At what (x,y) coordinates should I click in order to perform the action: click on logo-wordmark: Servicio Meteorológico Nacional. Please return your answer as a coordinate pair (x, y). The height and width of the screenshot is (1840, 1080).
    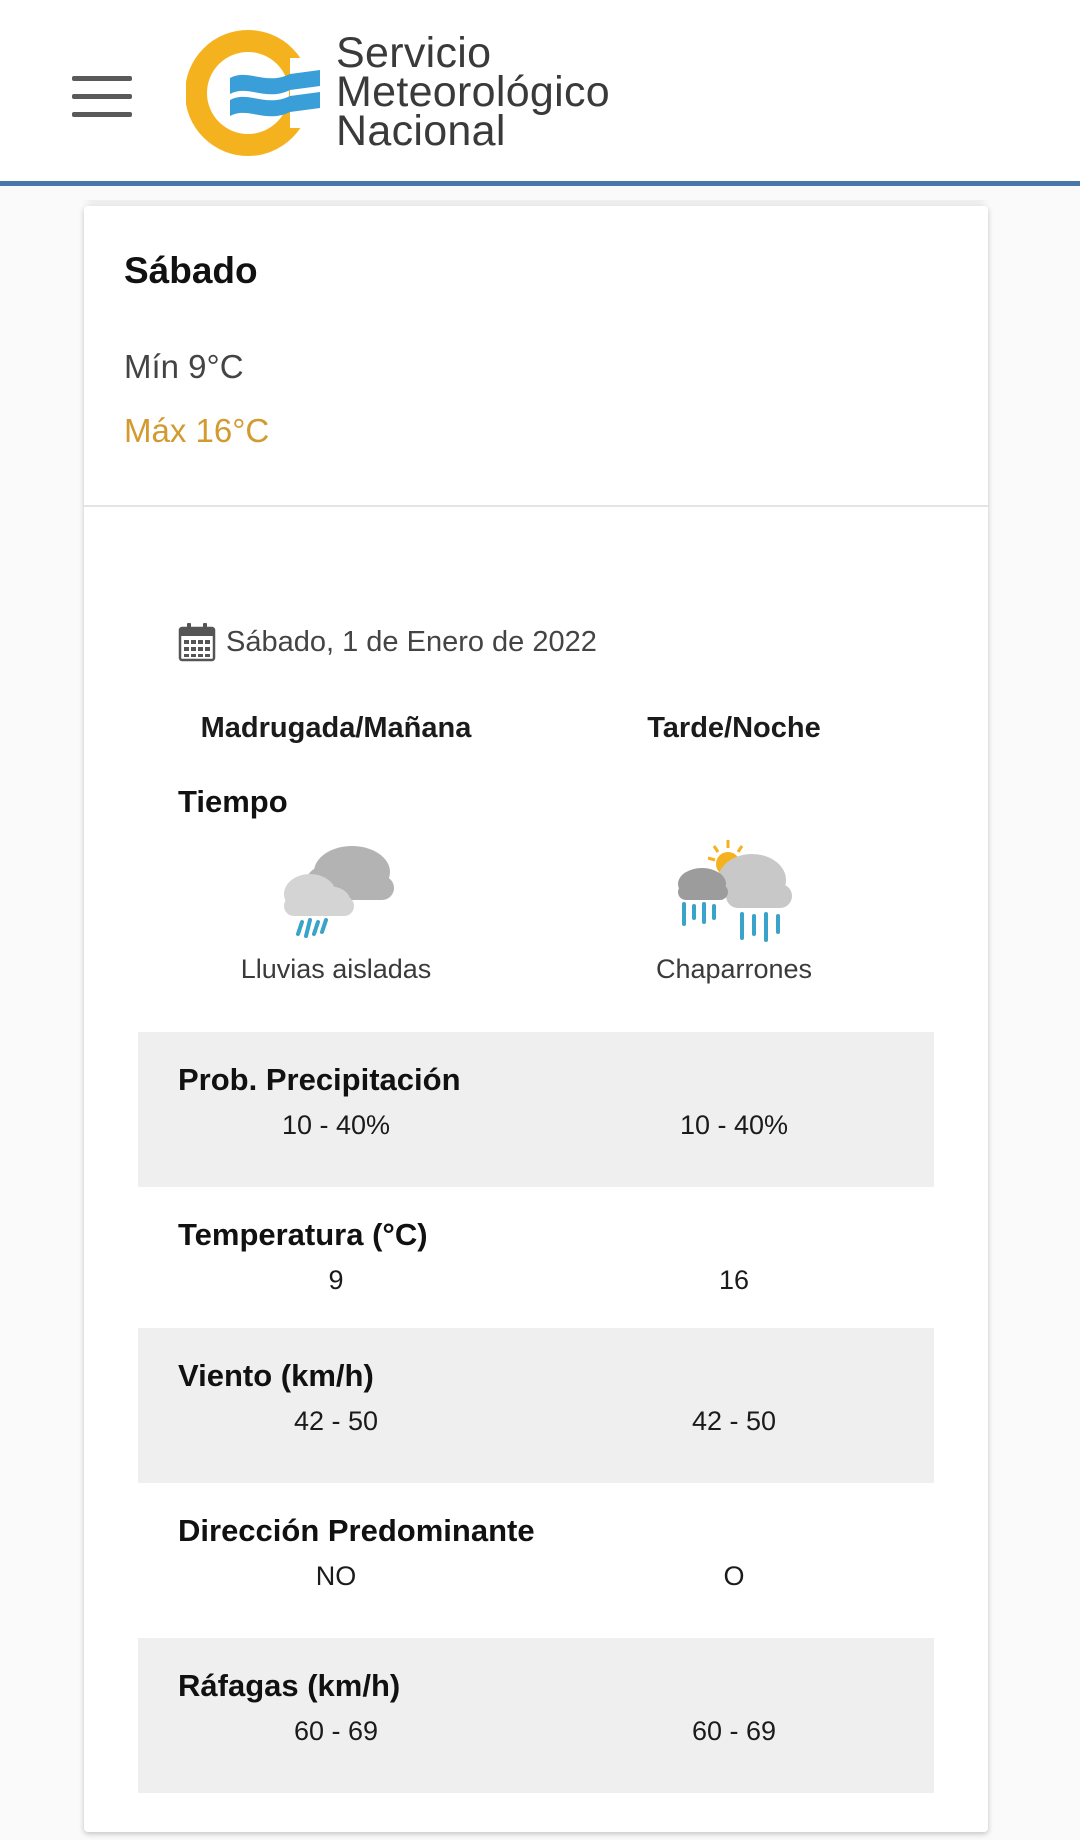
    Looking at the image, I should click on (473, 93).